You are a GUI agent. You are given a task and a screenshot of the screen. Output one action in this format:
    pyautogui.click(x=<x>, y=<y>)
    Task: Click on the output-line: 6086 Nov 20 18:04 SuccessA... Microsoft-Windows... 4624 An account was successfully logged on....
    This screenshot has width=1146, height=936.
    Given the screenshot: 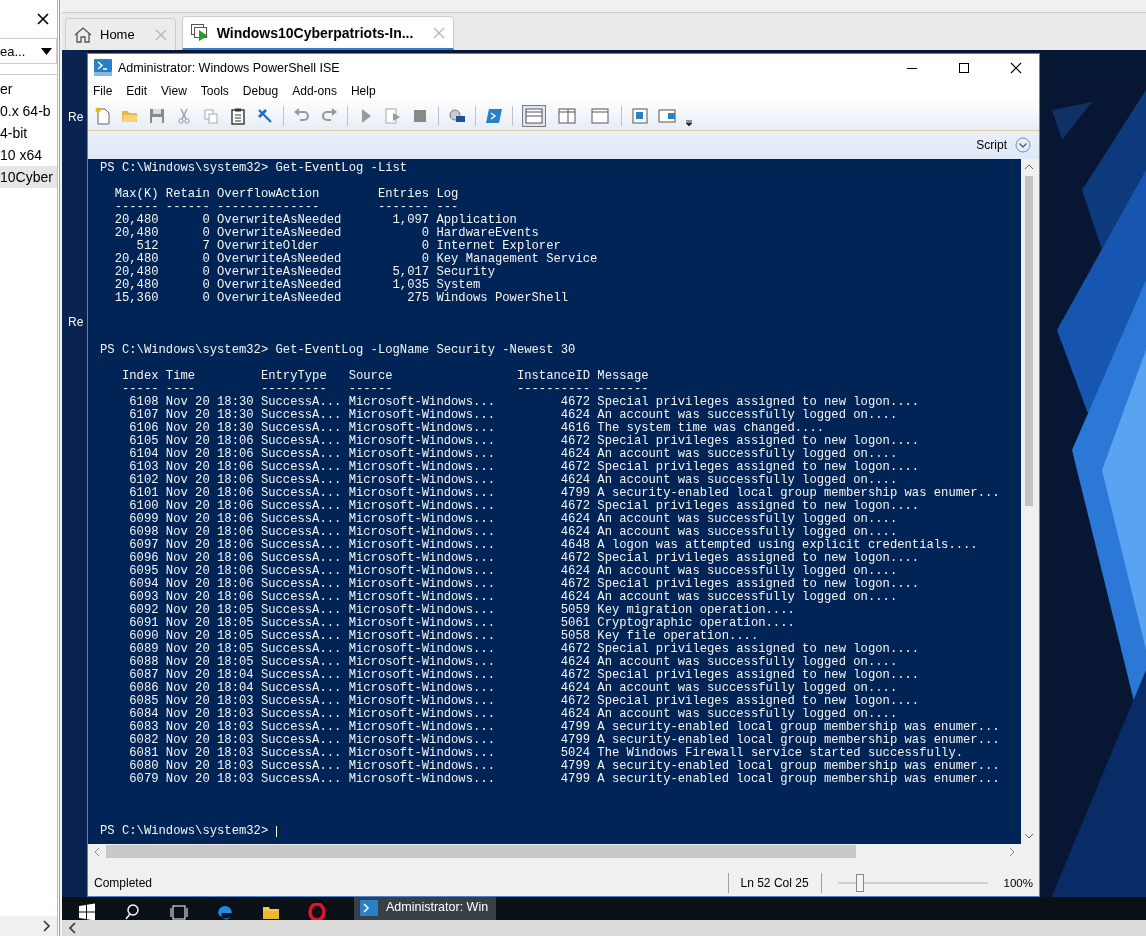 What is the action you would take?
    pyautogui.click(x=513, y=688)
    